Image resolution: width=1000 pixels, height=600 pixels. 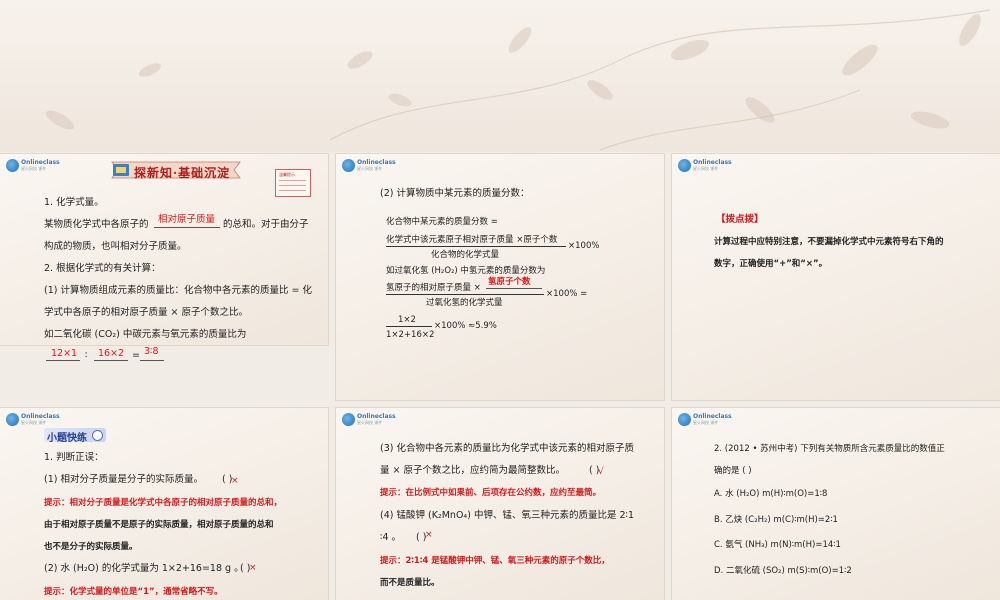 I want to click on fill-answer: 16×2, so click(x=111, y=353).